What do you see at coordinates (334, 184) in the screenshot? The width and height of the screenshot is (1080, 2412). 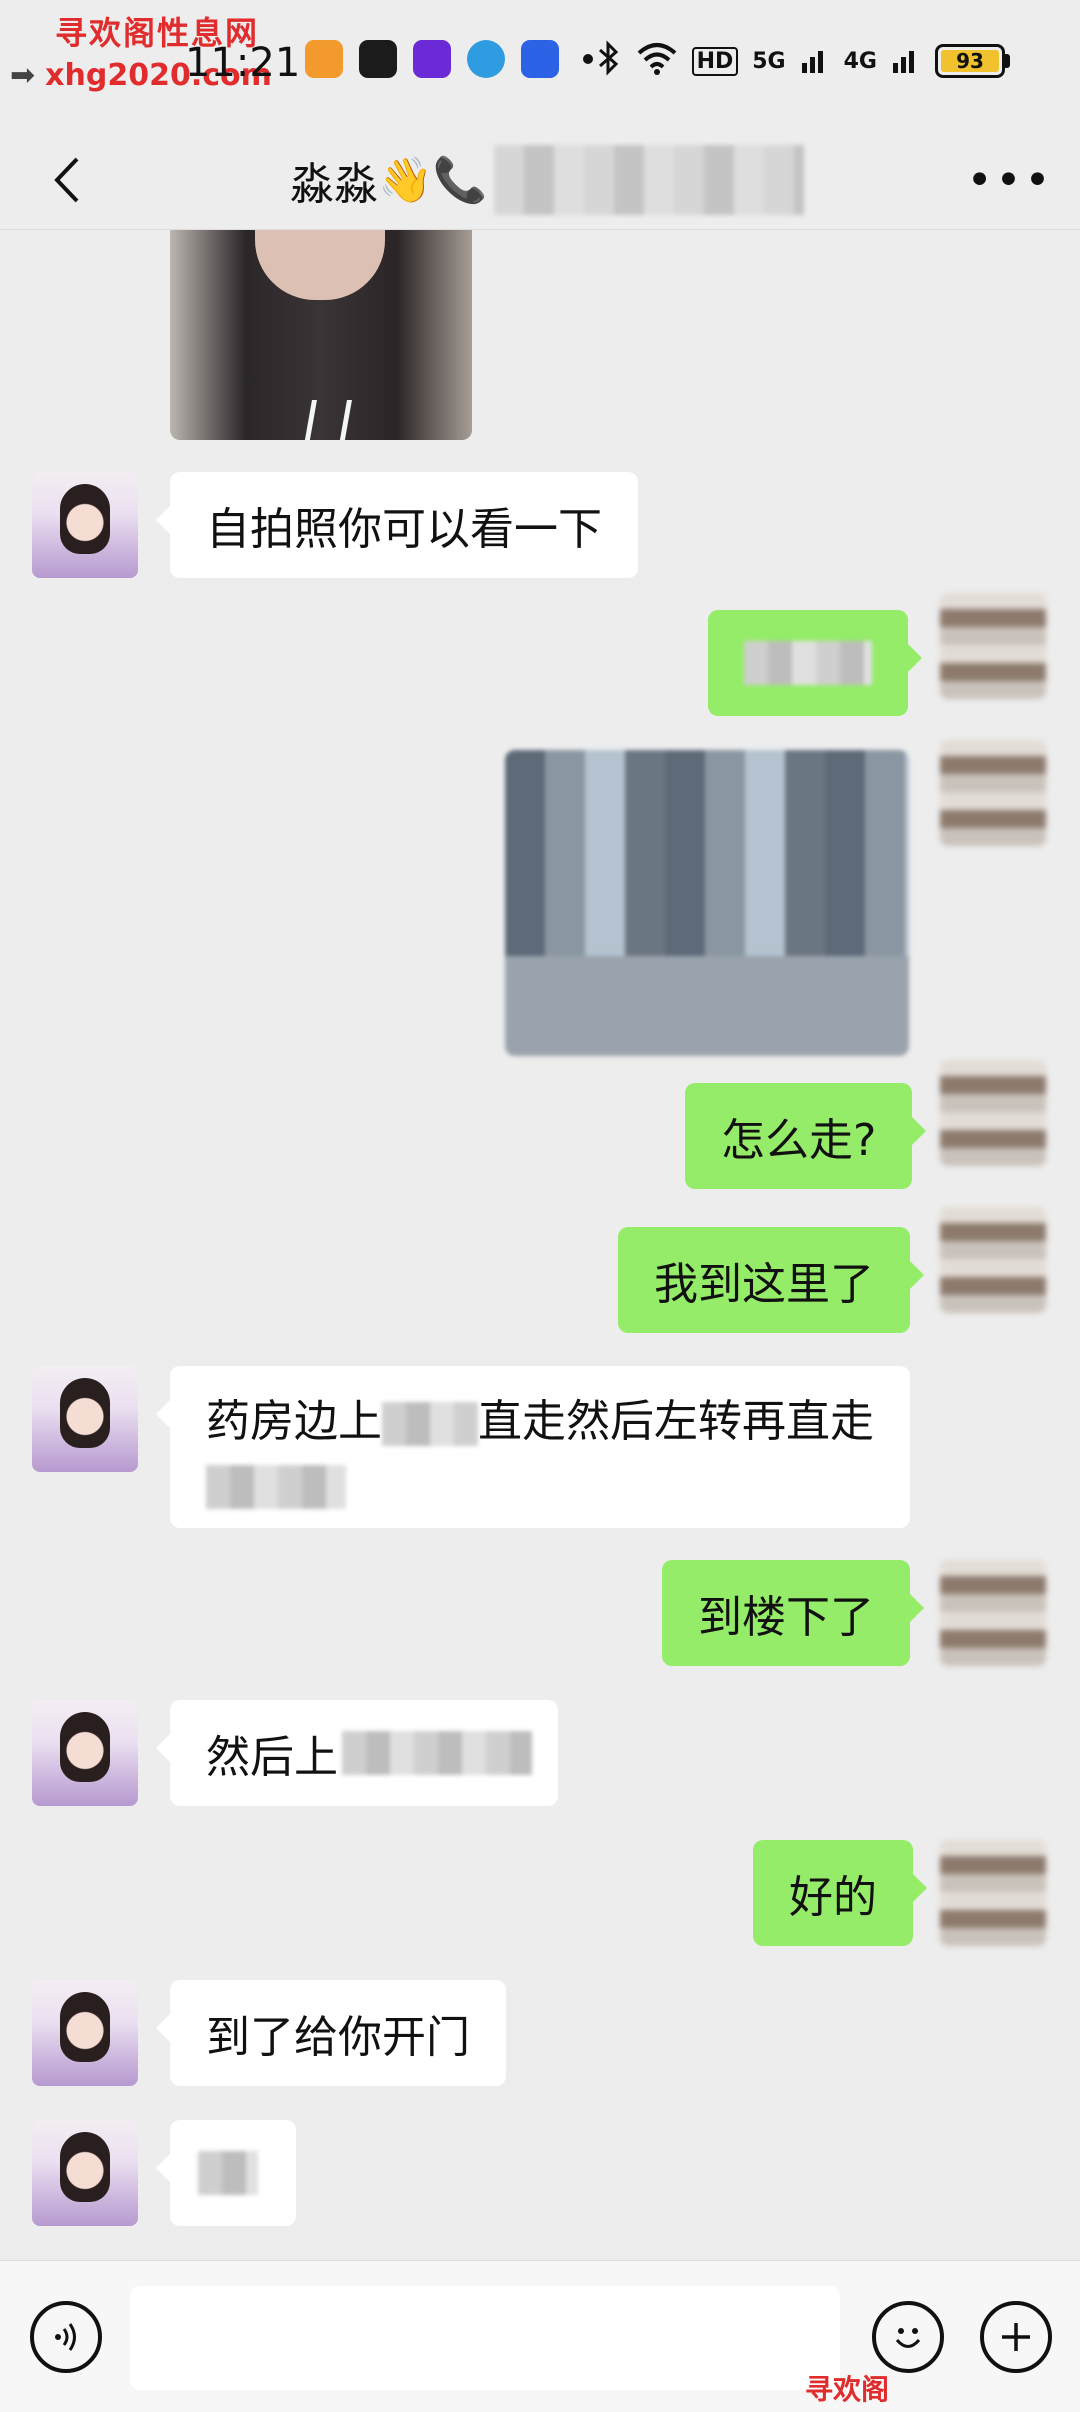 I see `contact-name: 淼淼` at bounding box center [334, 184].